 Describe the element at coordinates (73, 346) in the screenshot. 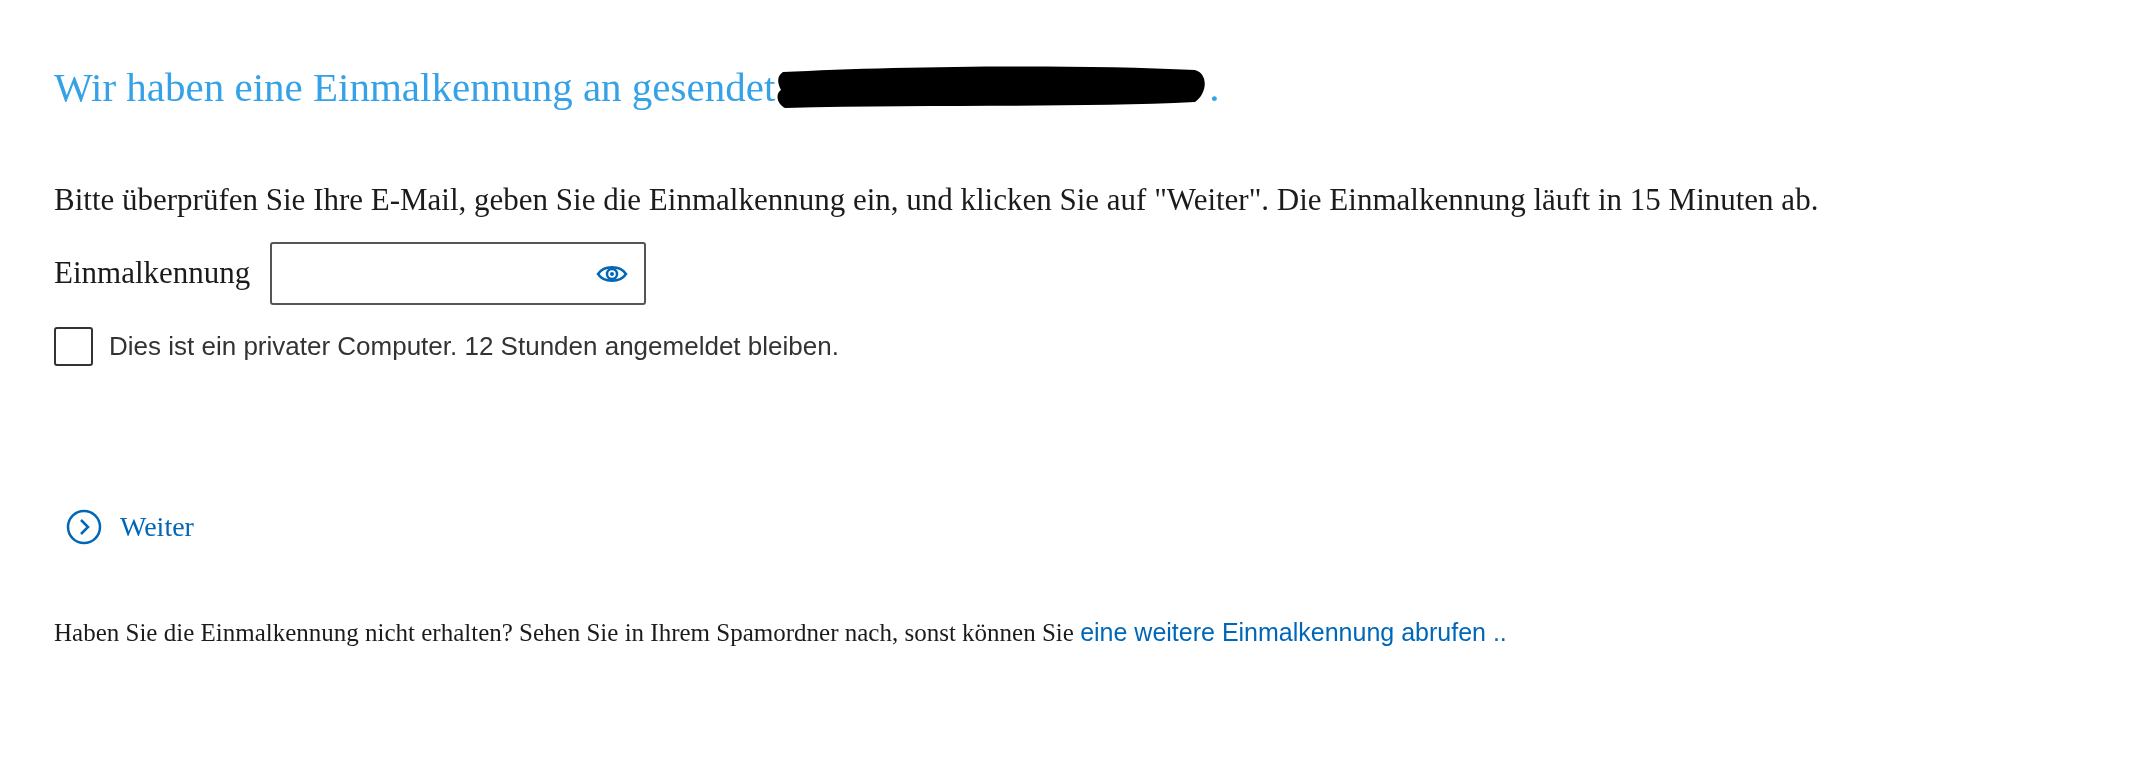

I see `remember-checkbox` at that location.